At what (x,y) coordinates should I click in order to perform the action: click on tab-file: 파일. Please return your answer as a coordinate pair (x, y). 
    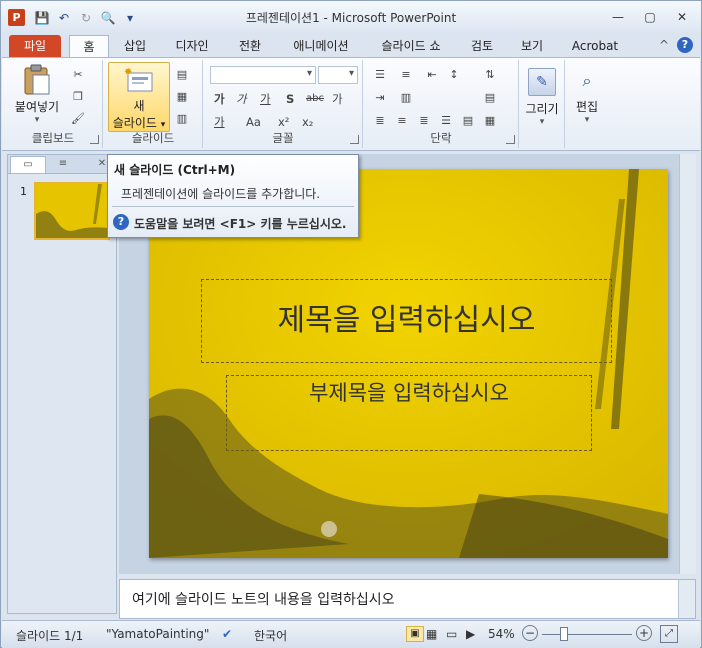
    Looking at the image, I should click on (35, 46).